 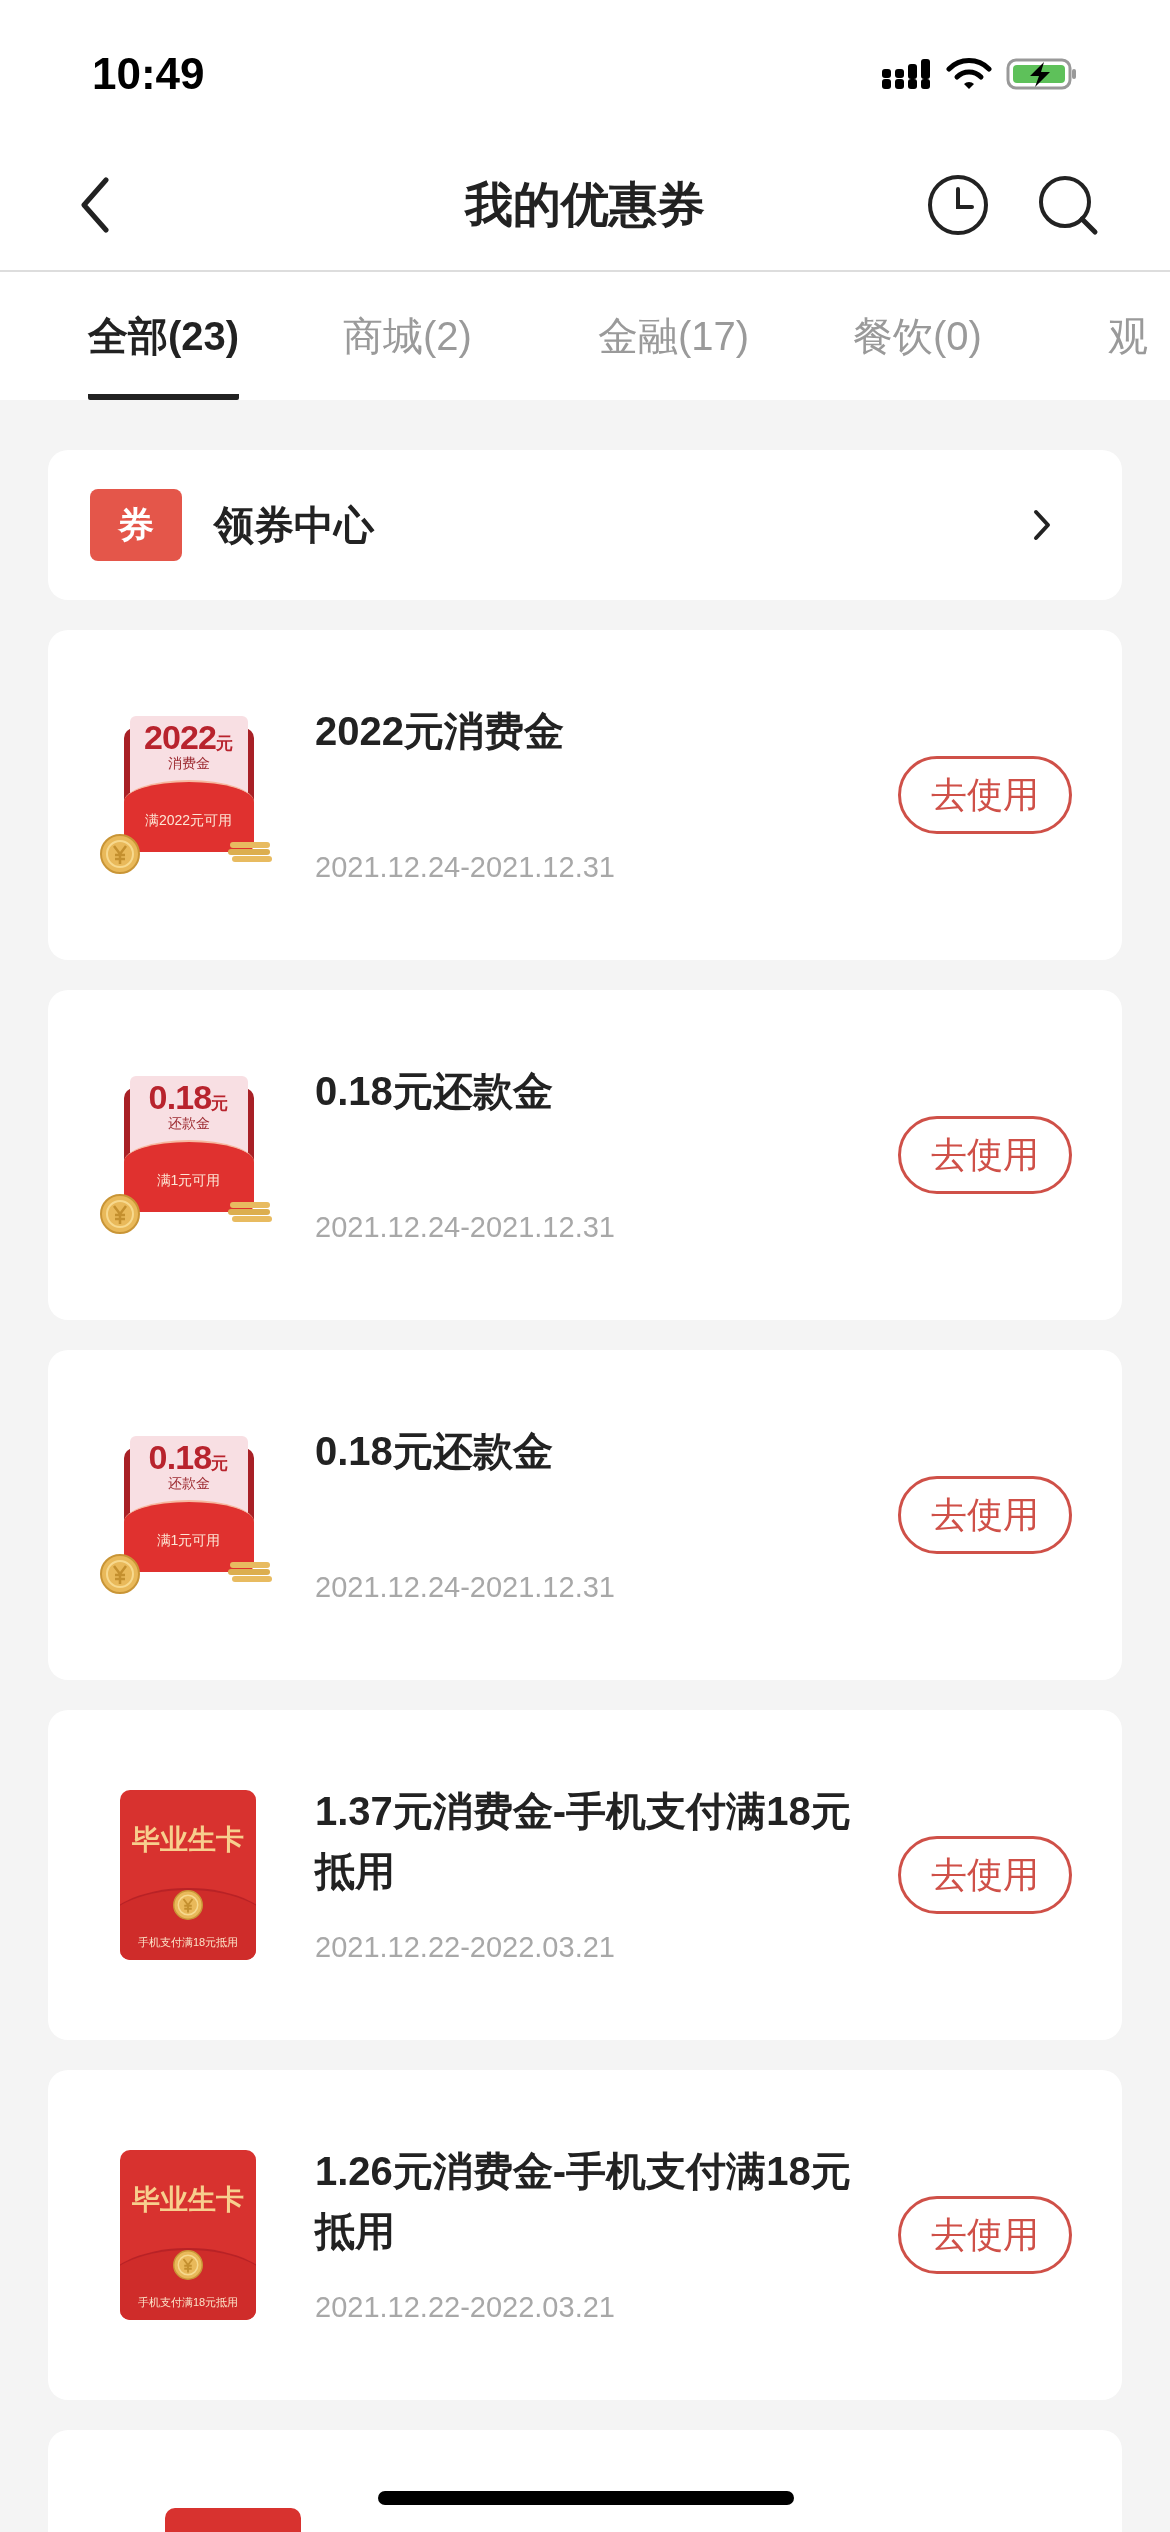 What do you see at coordinates (907, 74) in the screenshot?
I see `signal-icon` at bounding box center [907, 74].